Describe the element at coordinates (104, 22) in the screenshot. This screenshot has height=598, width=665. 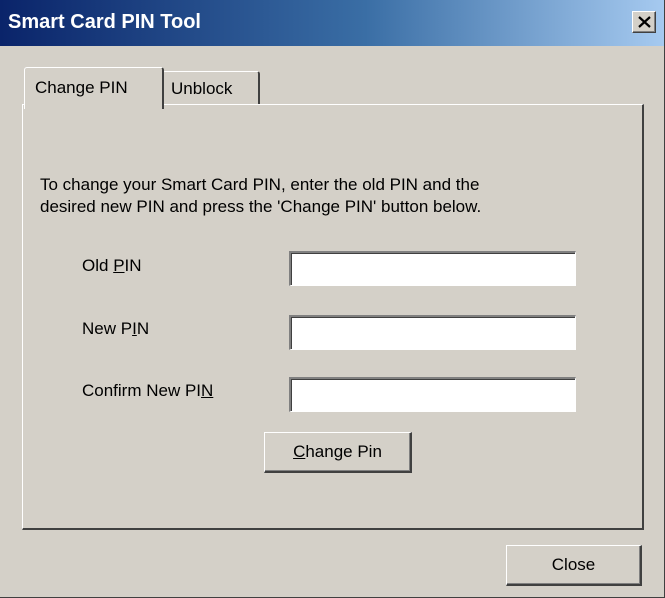
I see `window-title: Smart Card PIN Tool` at that location.